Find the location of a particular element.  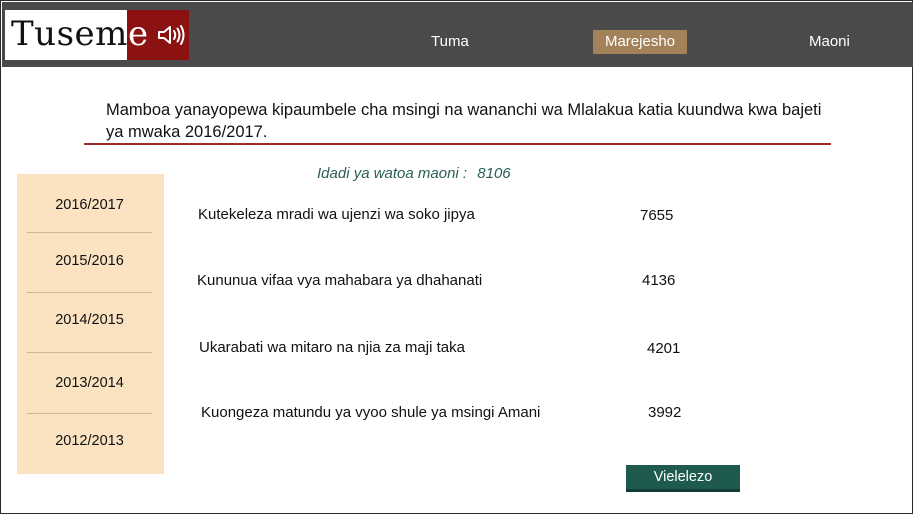

year-item-2014-2015: 2014/2015 is located at coordinates (89, 320).